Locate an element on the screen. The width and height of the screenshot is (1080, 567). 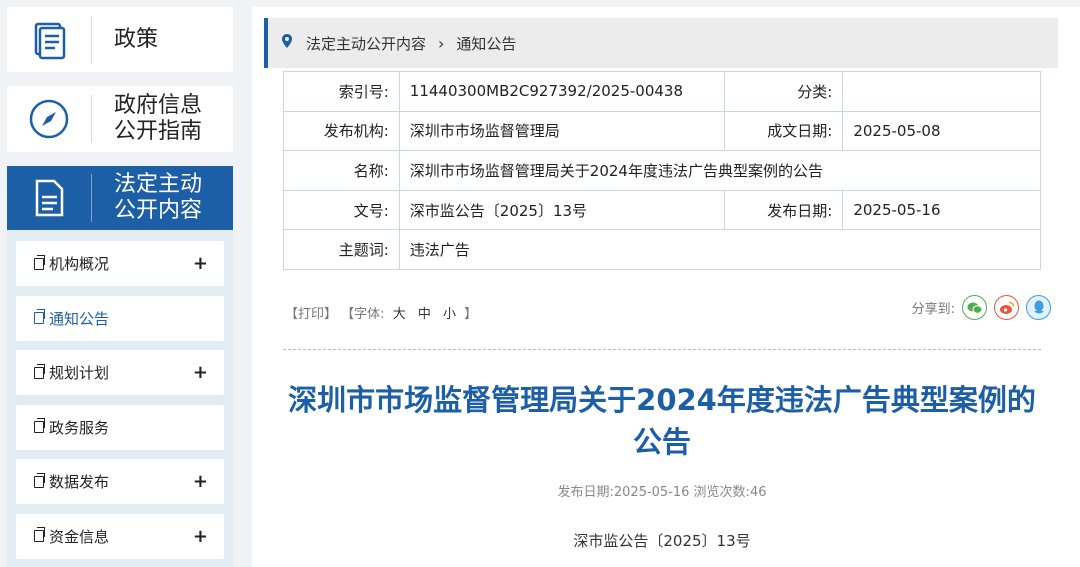
font-size-prefix: 【字体: is located at coordinates (363, 314).